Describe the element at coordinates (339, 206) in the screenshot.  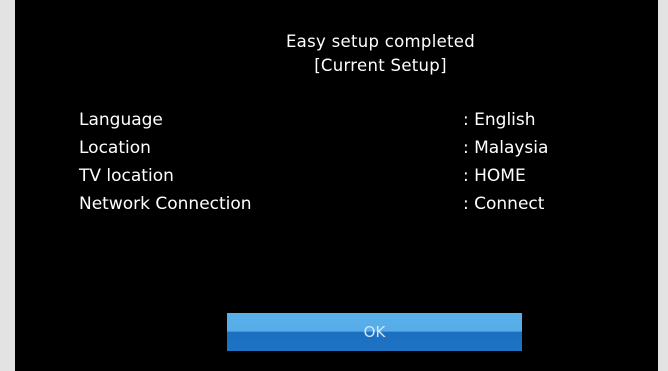
I see `setting-row-network-connection: Network Connection : Connect` at that location.